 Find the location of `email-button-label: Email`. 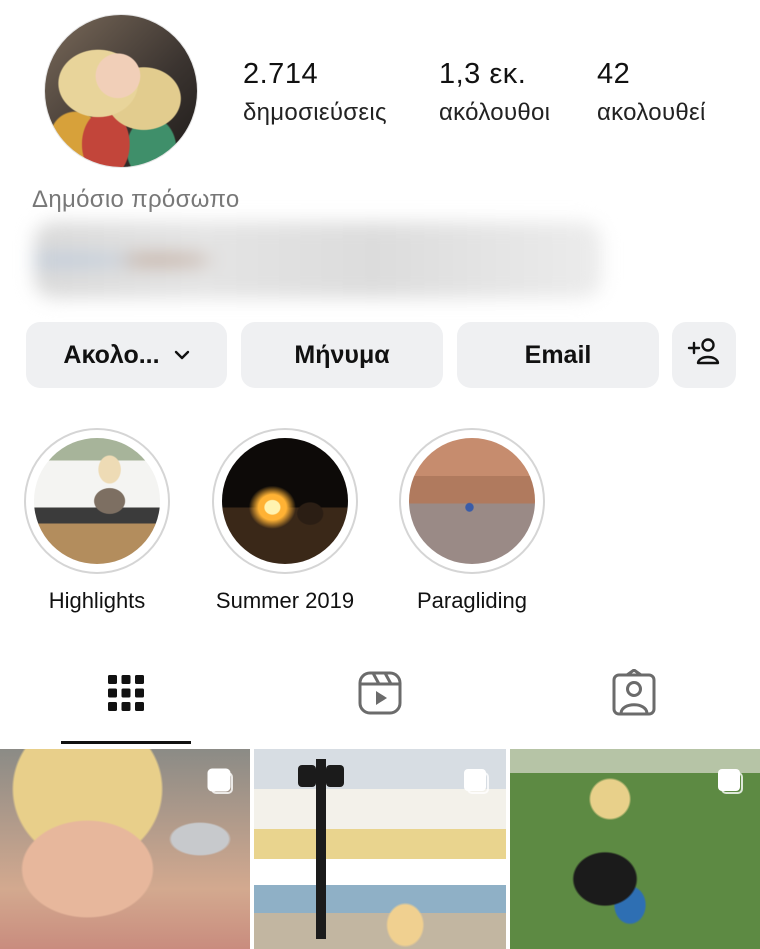

email-button-label: Email is located at coordinates (558, 354).